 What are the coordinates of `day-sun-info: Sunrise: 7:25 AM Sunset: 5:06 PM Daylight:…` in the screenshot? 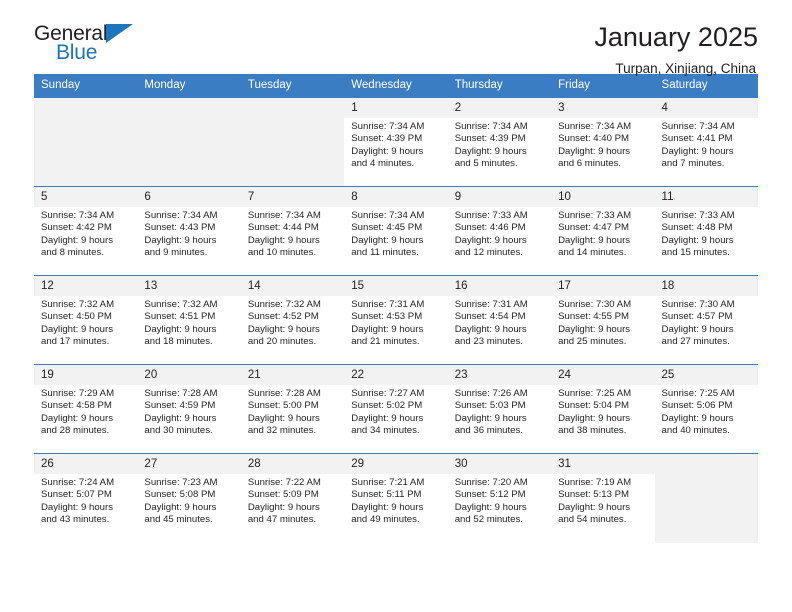 It's located at (706, 411).